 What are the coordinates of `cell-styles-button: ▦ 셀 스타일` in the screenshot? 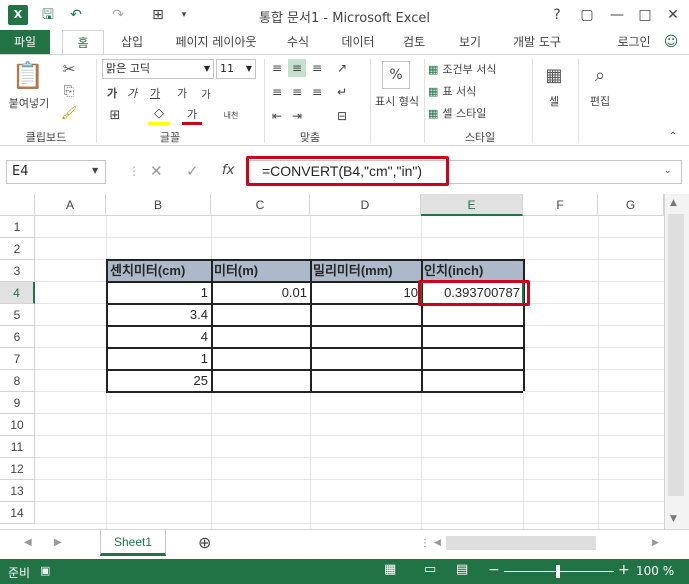 It's located at (477, 113).